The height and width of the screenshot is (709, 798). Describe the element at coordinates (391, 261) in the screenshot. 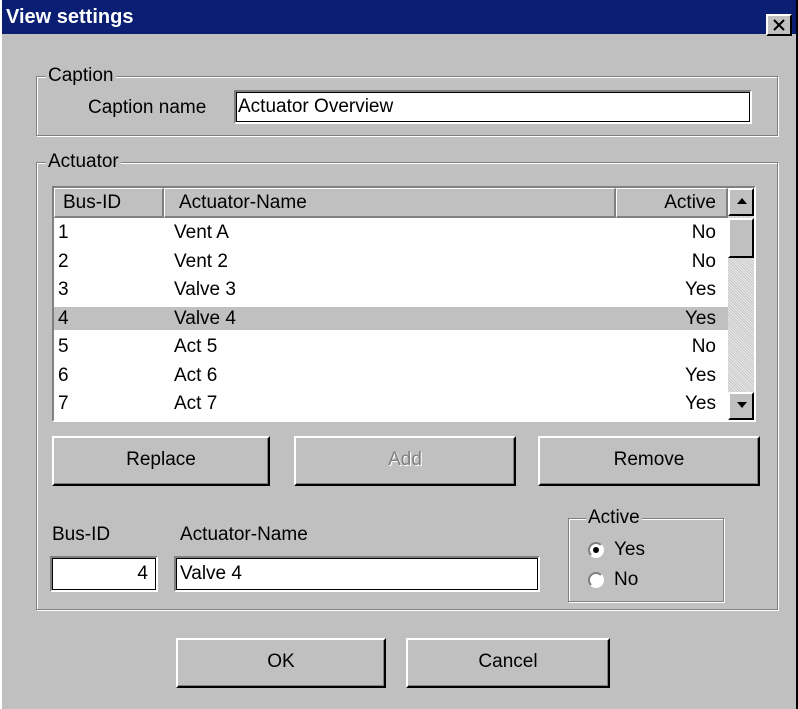

I see `table-row: 2 Vent 2 No` at that location.